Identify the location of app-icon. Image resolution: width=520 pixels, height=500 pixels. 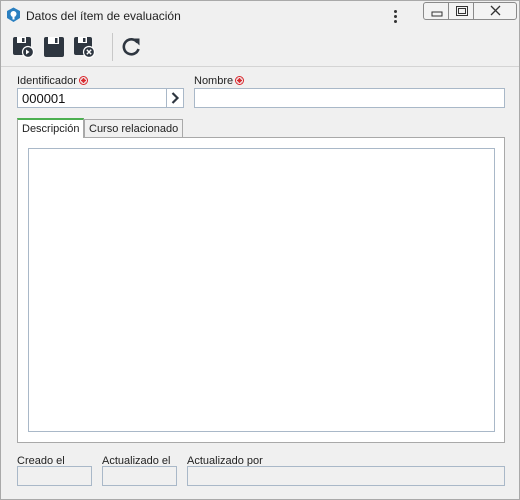
(13, 14).